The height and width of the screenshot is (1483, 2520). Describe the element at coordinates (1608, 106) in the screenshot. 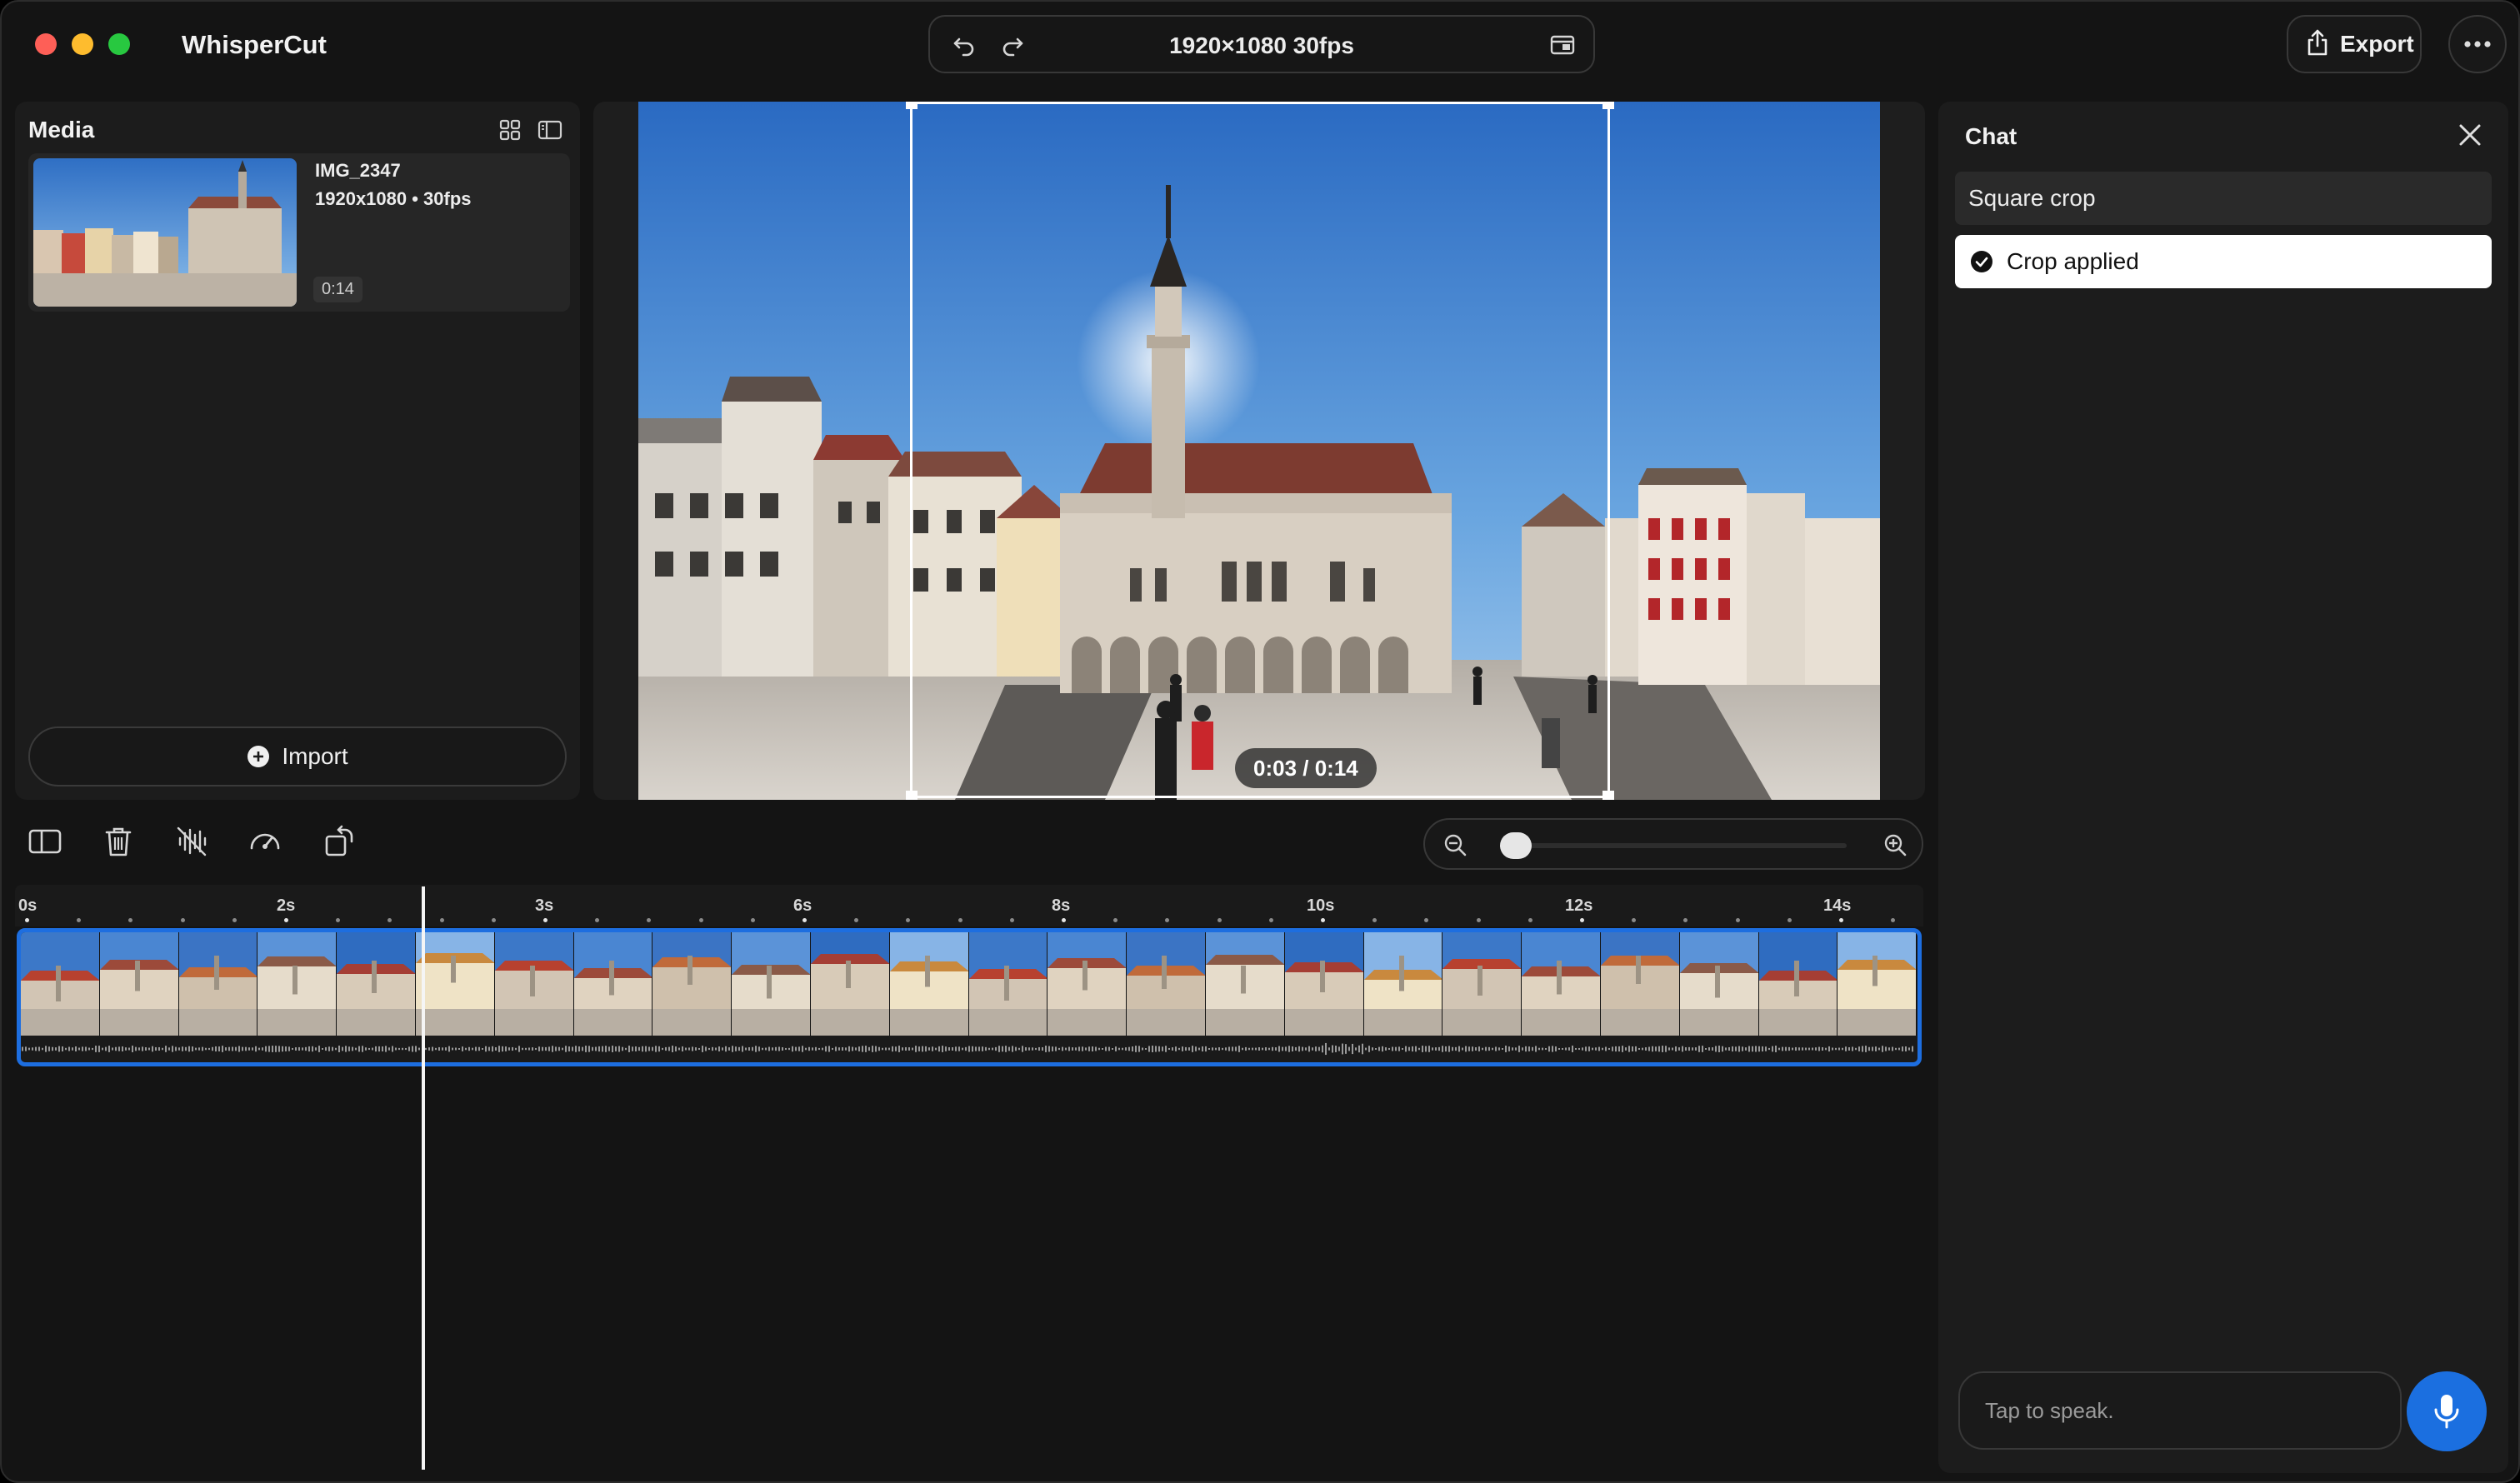

I see `crop-handle-top-right` at that location.